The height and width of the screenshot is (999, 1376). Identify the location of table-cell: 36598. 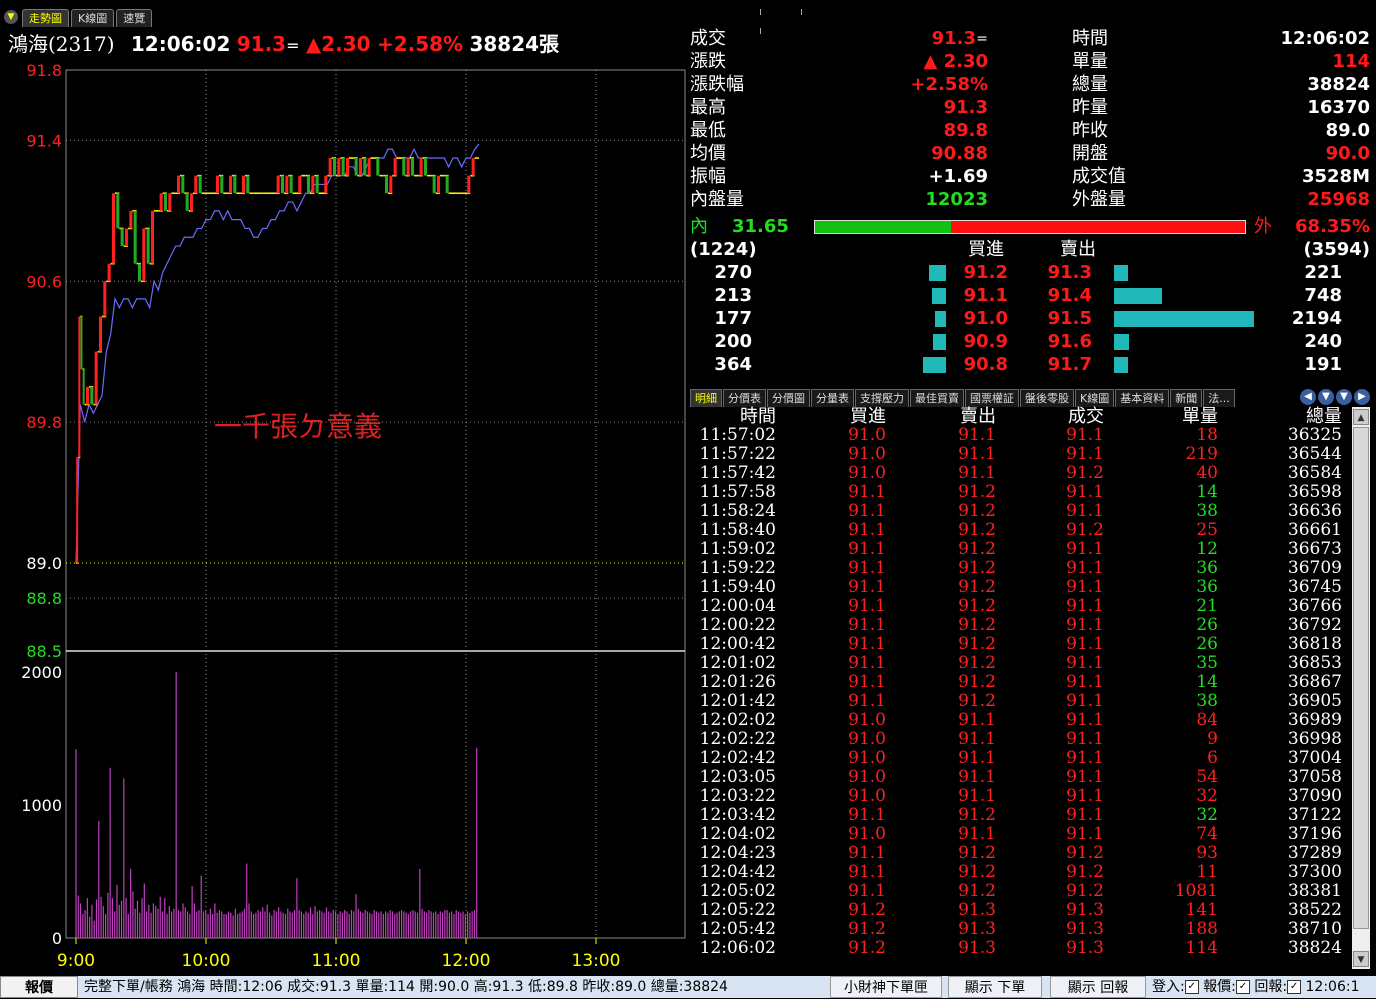
(1314, 492).